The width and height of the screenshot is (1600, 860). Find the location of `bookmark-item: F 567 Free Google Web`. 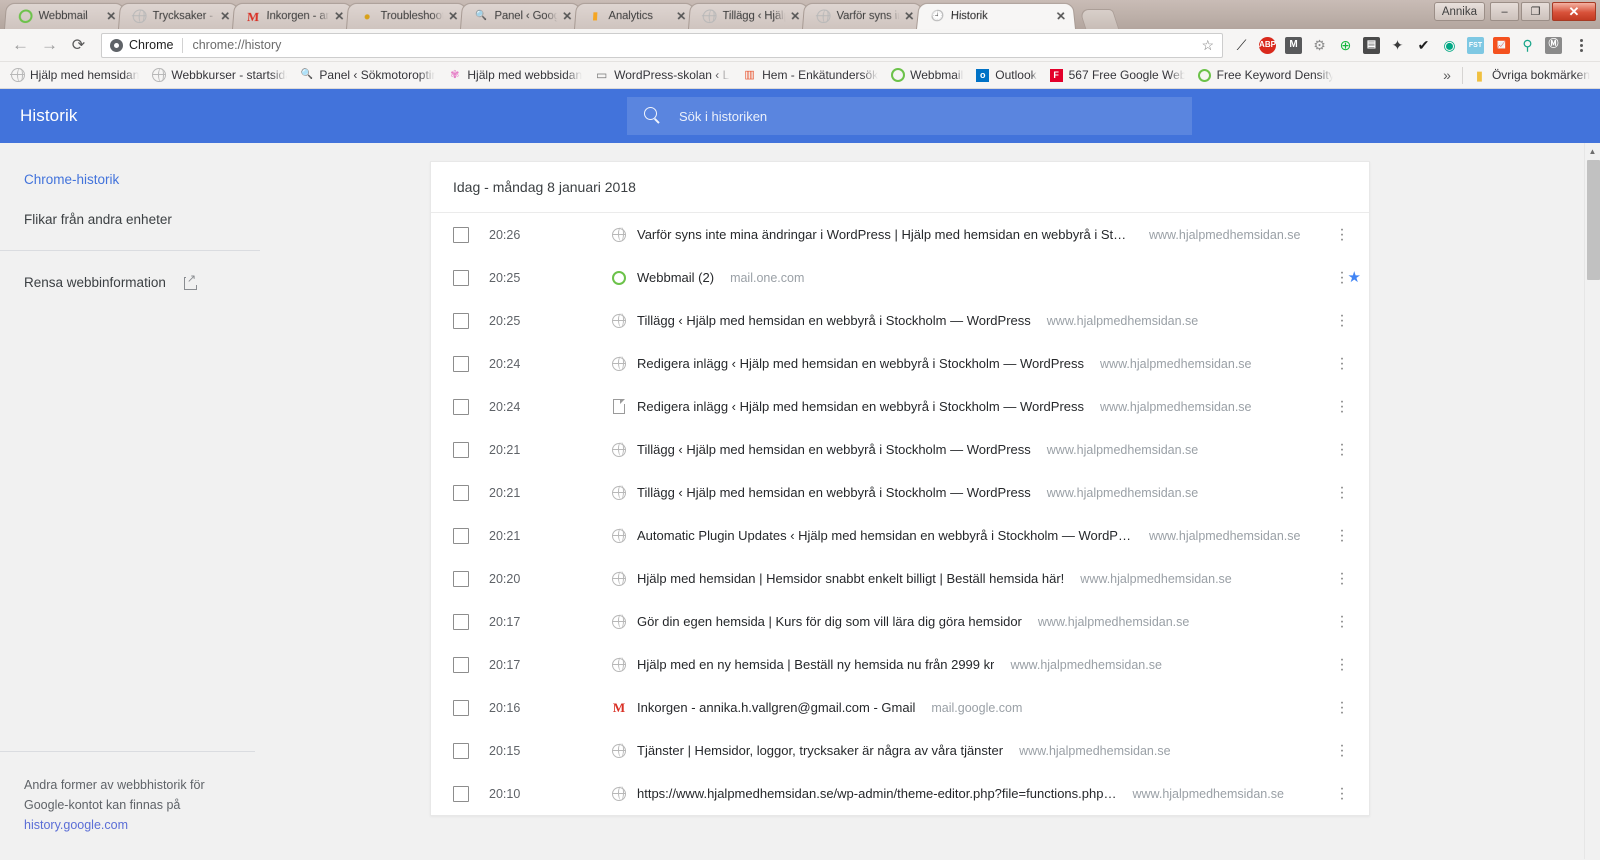

bookmark-item: F 567 Free Google Web is located at coordinates (1117, 75).